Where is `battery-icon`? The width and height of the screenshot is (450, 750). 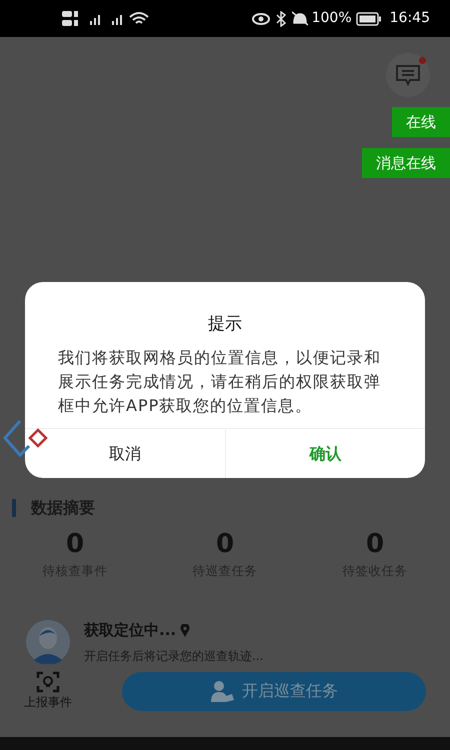 battery-icon is located at coordinates (369, 19).